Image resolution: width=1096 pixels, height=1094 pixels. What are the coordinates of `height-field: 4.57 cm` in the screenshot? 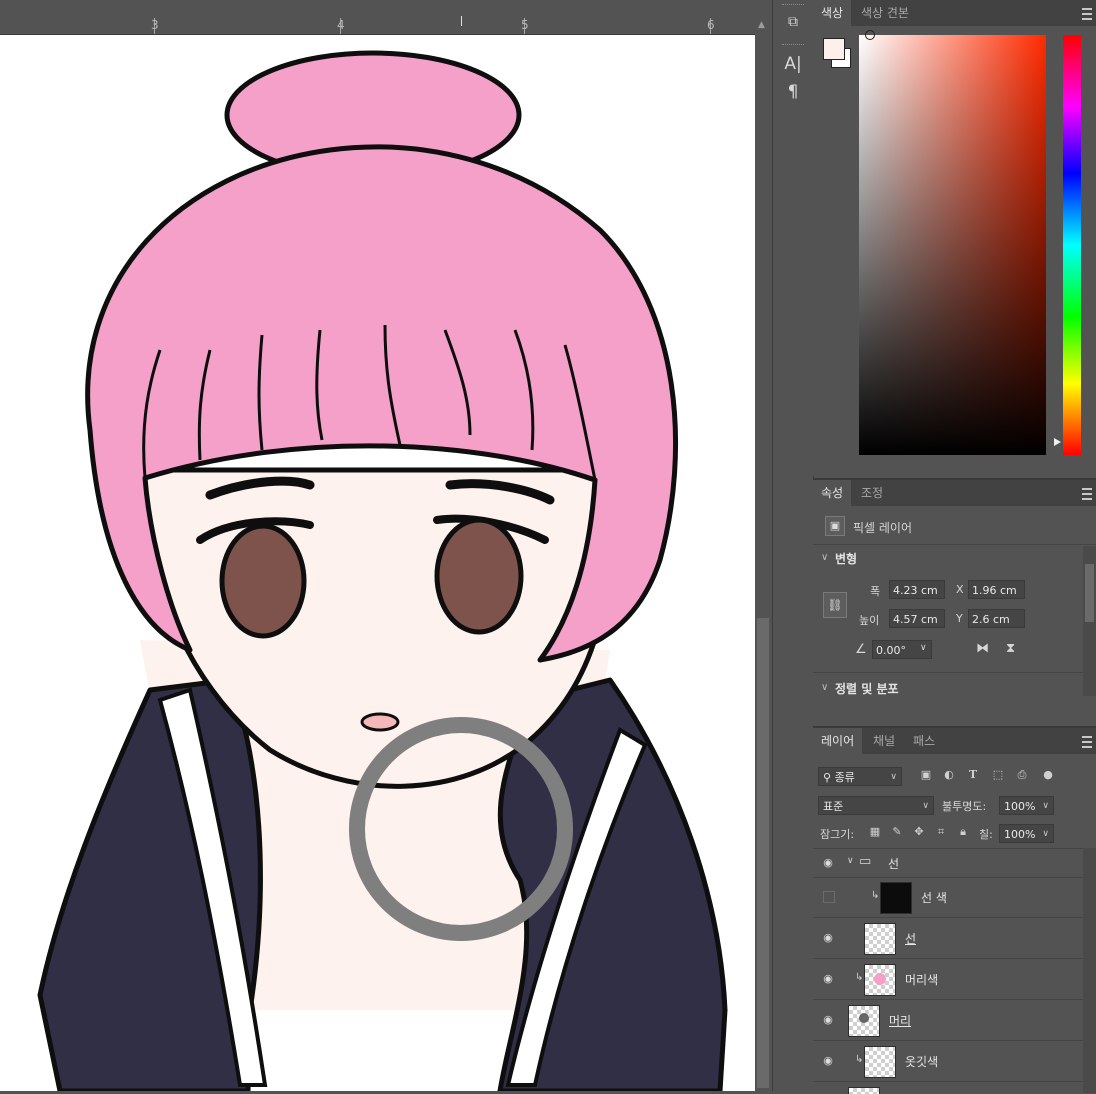 It's located at (917, 618).